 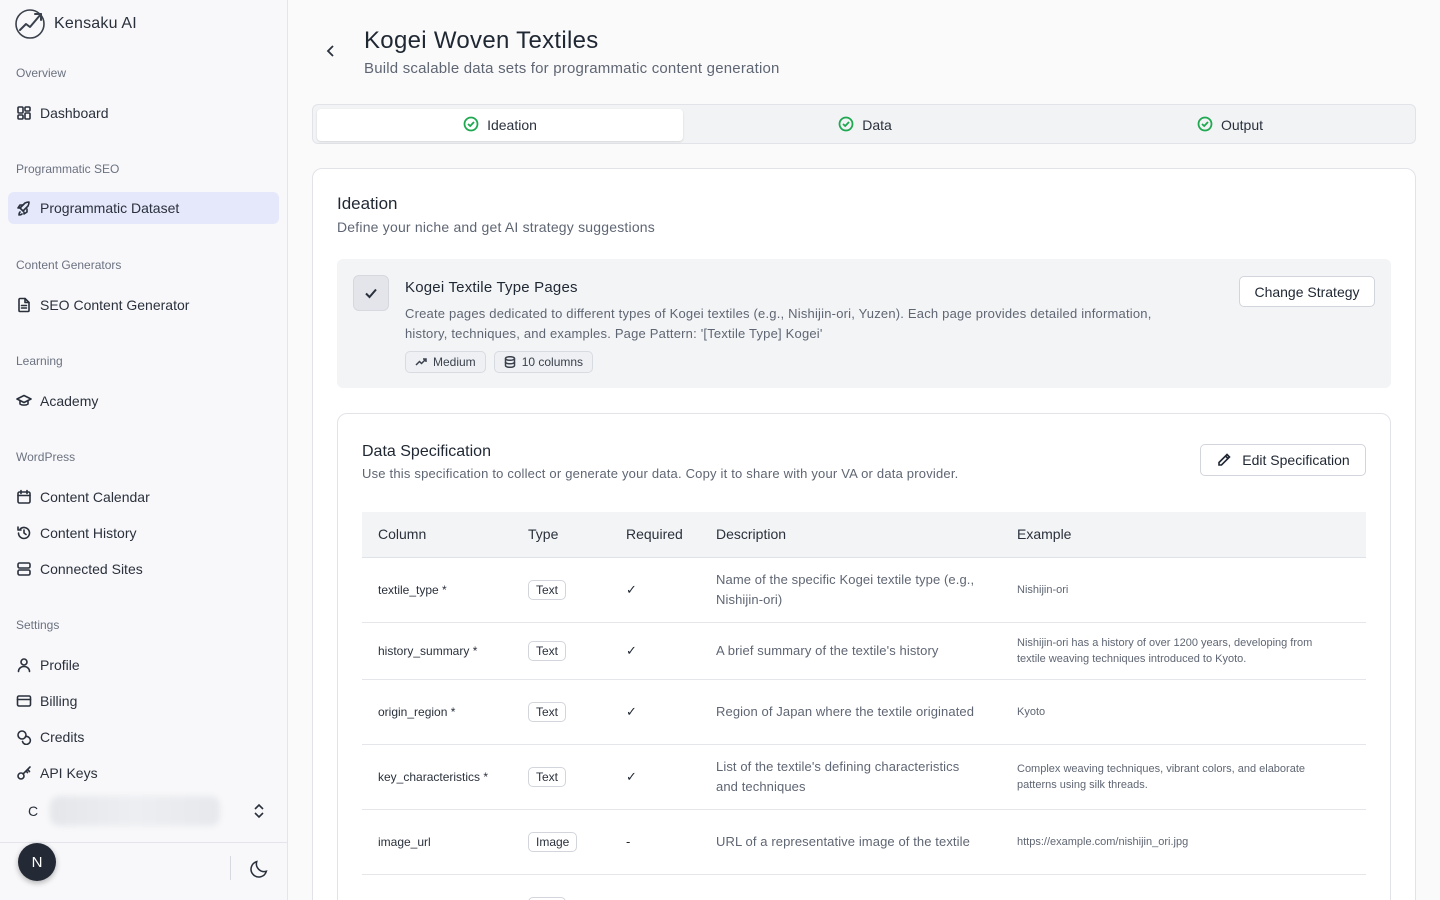 I want to click on sidebar-item-label: Programmatic Dataset, so click(x=110, y=208).